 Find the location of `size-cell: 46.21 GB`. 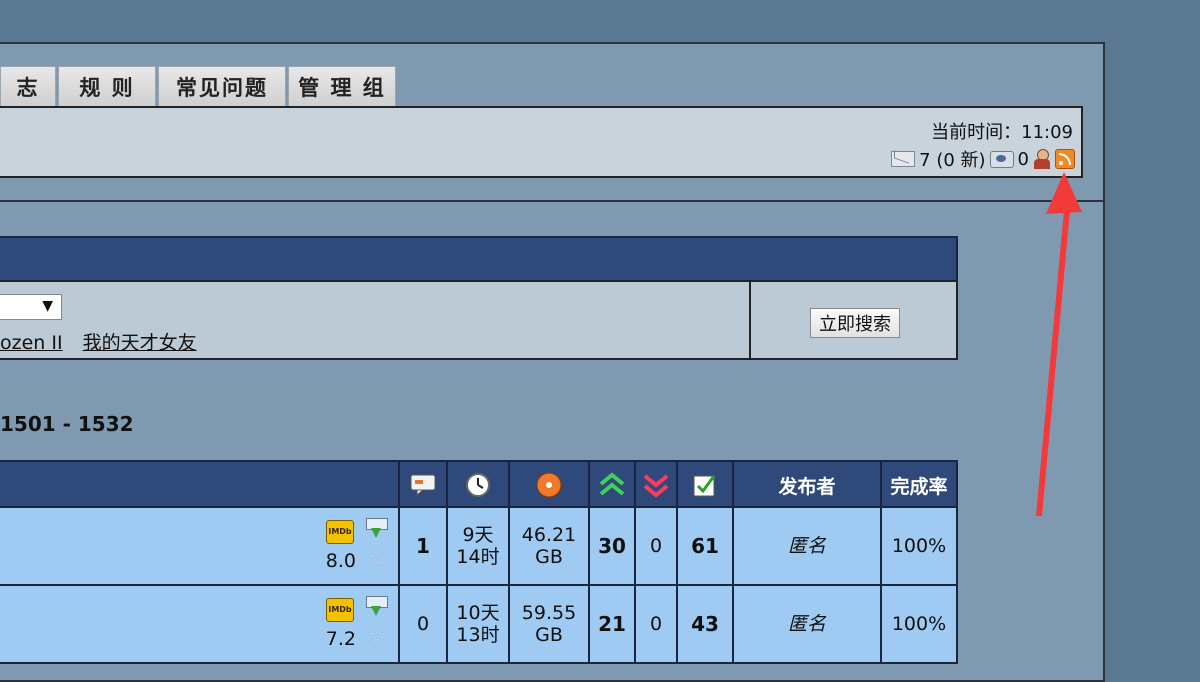

size-cell: 46.21 GB is located at coordinates (548, 546).